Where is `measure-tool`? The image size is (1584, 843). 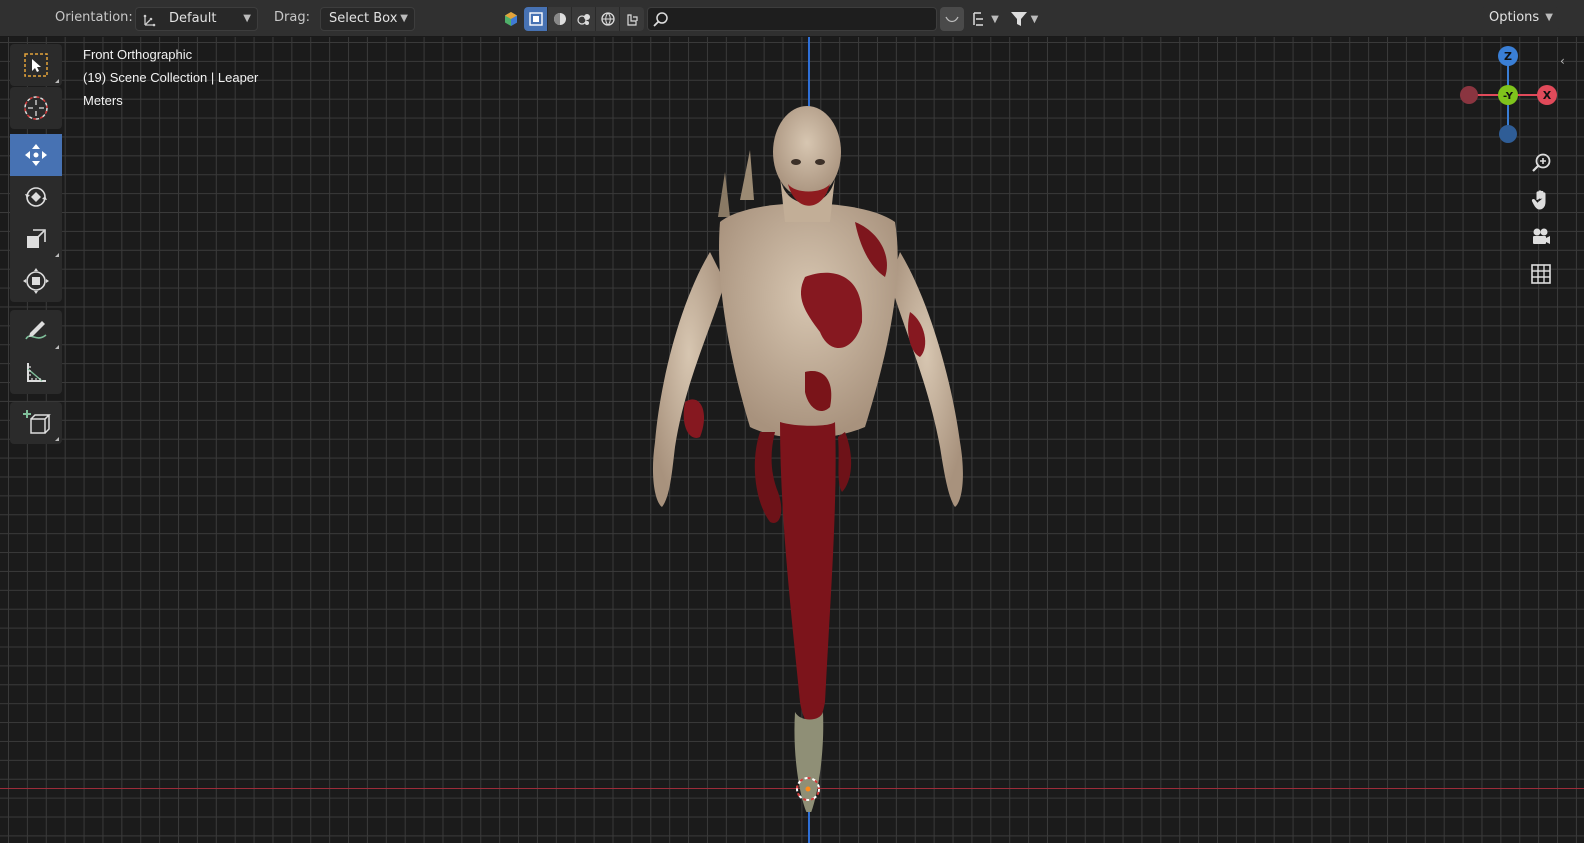 measure-tool is located at coordinates (36, 373).